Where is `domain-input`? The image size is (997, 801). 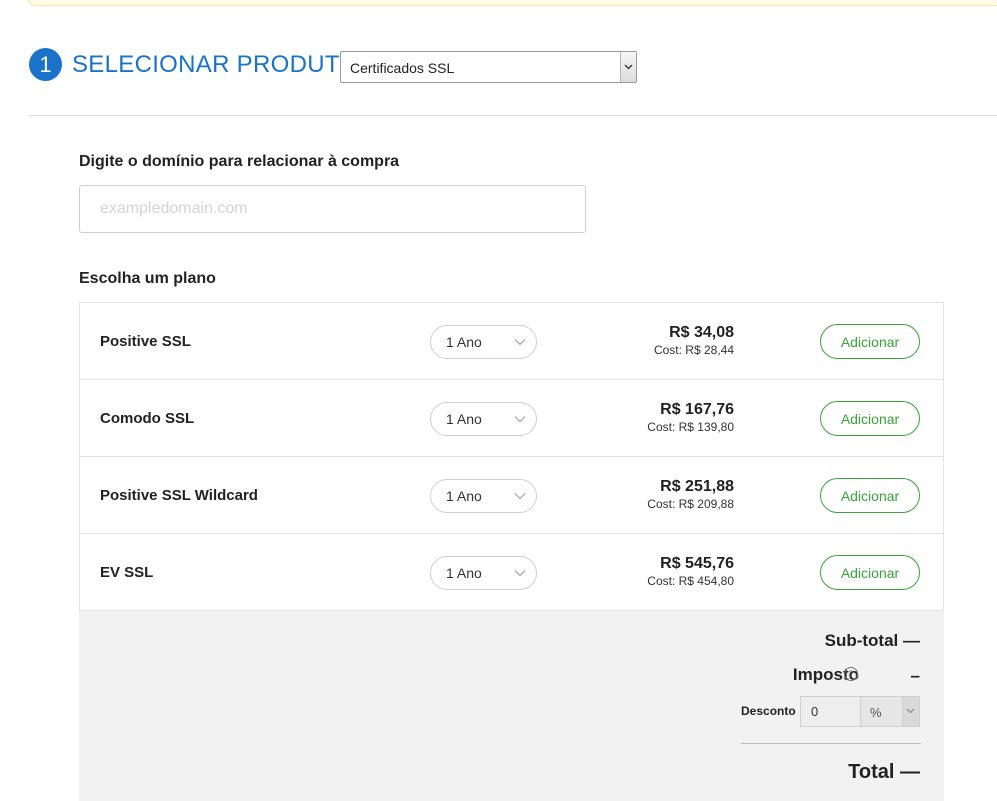
domain-input is located at coordinates (332, 209).